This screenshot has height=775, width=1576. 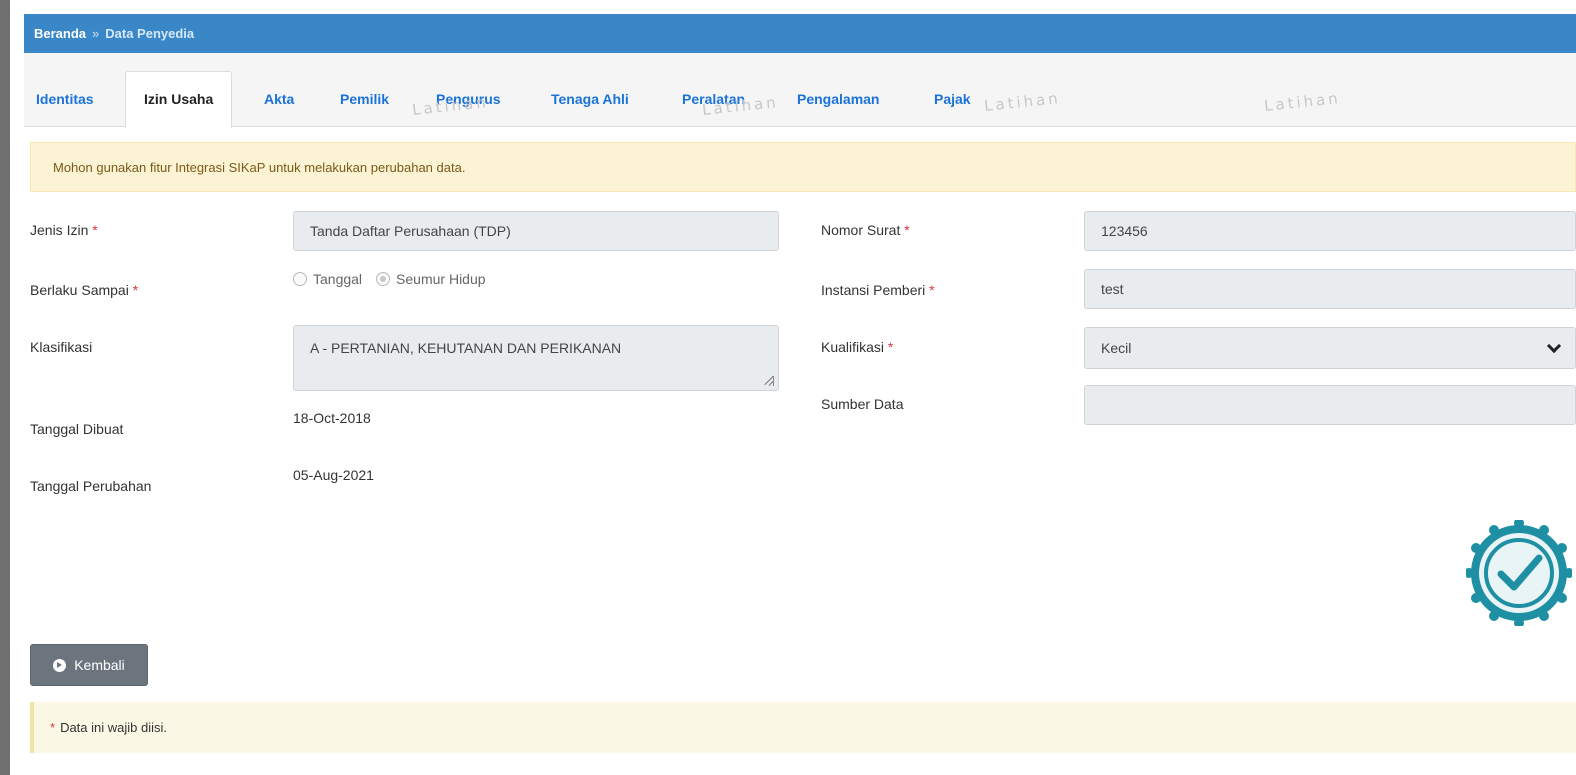 What do you see at coordinates (59, 230) in the screenshot?
I see `label-text: Jenis Izin` at bounding box center [59, 230].